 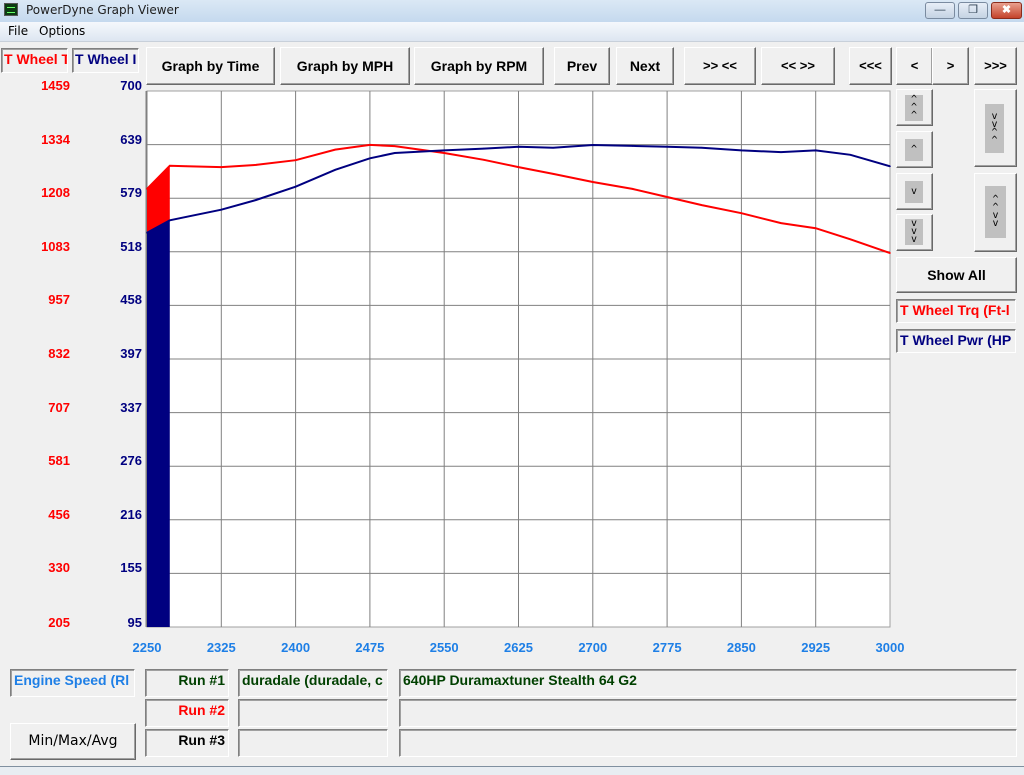 I want to click on menu-options: Options, so click(x=62, y=31).